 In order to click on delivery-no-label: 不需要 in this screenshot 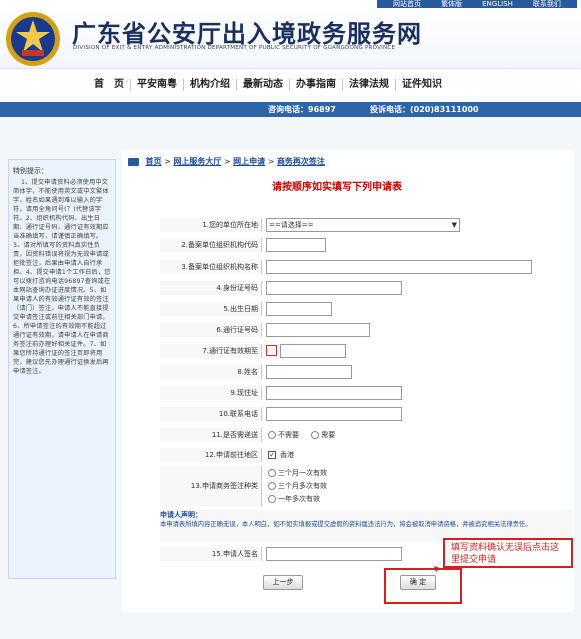, I will do `click(288, 435)`.